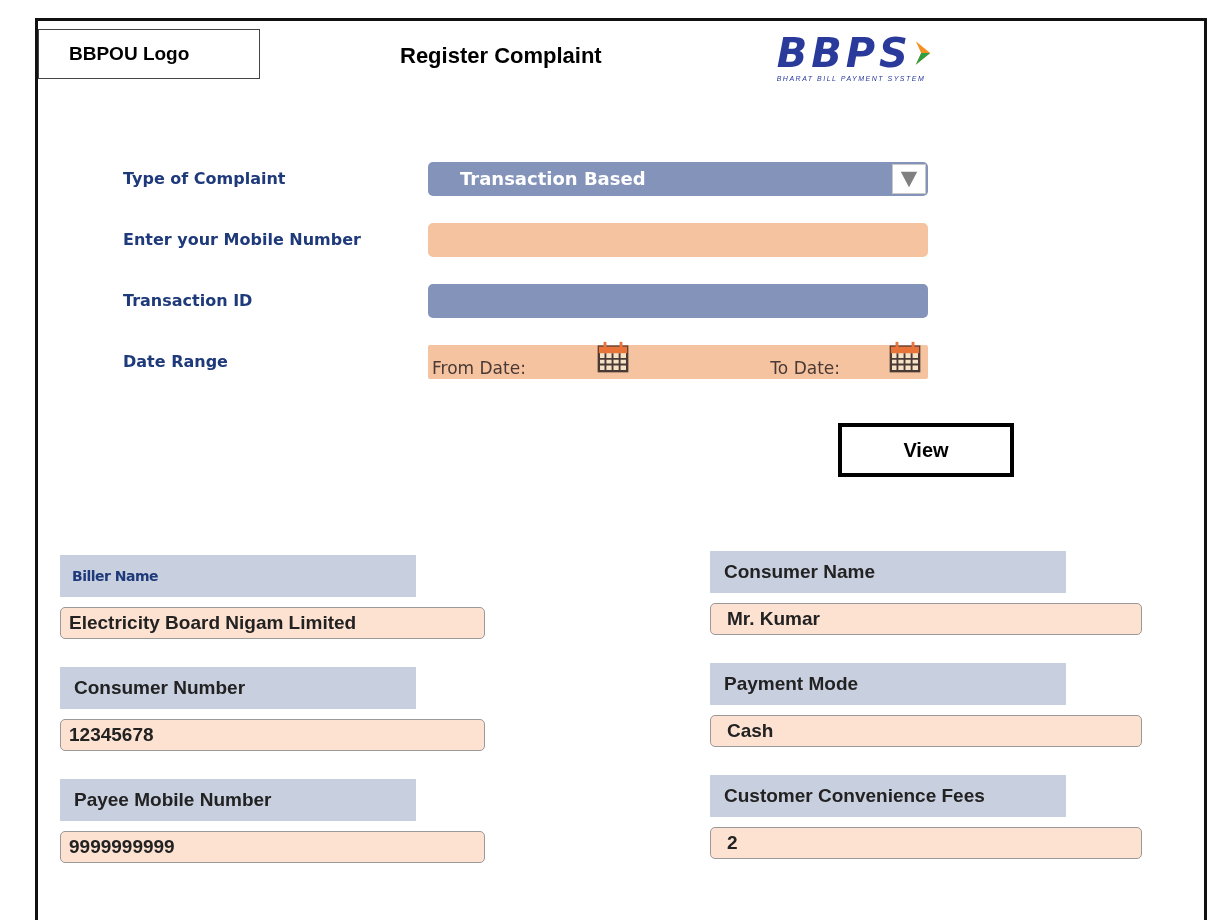 Image resolution: width=1220 pixels, height=920 pixels. I want to click on logo-box: BBPOU Logo, so click(149, 54).